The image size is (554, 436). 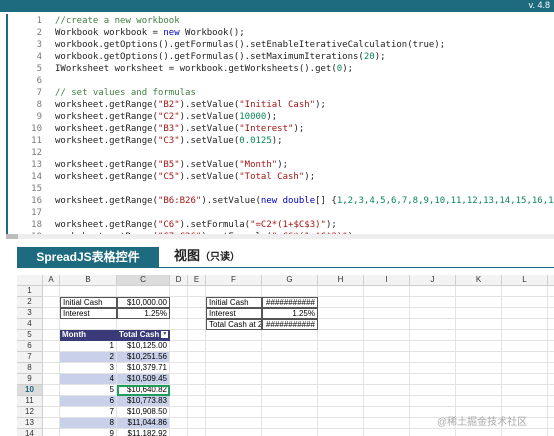 What do you see at coordinates (525, 280) in the screenshot?
I see `column-header-l: L` at bounding box center [525, 280].